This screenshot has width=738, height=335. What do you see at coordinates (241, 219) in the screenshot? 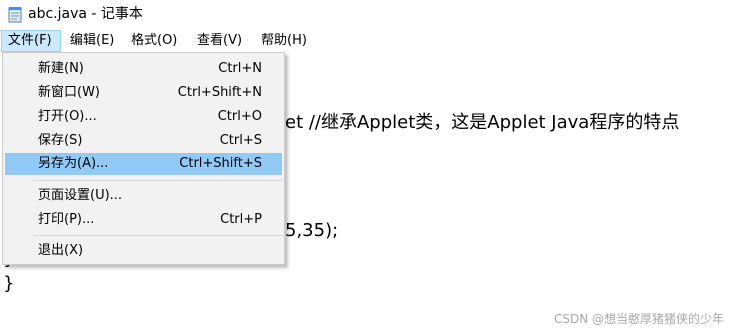
I see `menu-item-shortcut: Ctrl+P` at bounding box center [241, 219].